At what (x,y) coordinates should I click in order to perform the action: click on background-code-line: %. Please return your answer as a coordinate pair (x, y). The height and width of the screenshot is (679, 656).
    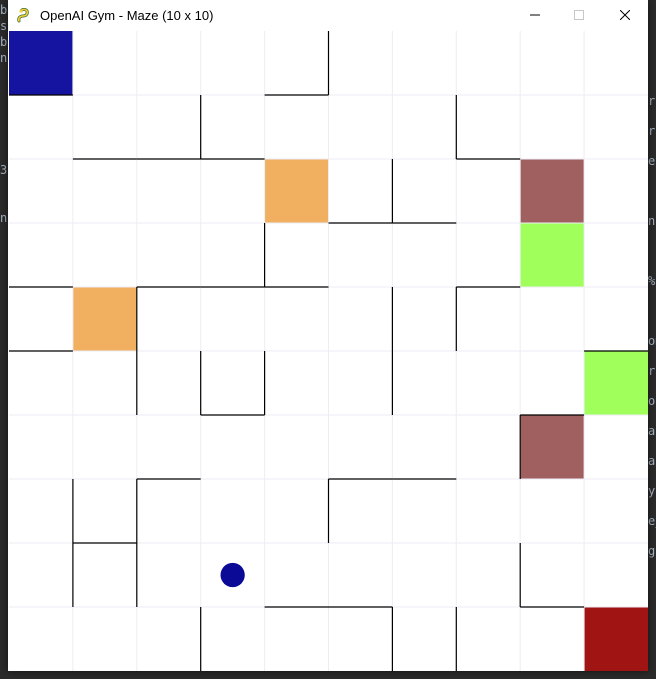
    Looking at the image, I should click on (652, 281).